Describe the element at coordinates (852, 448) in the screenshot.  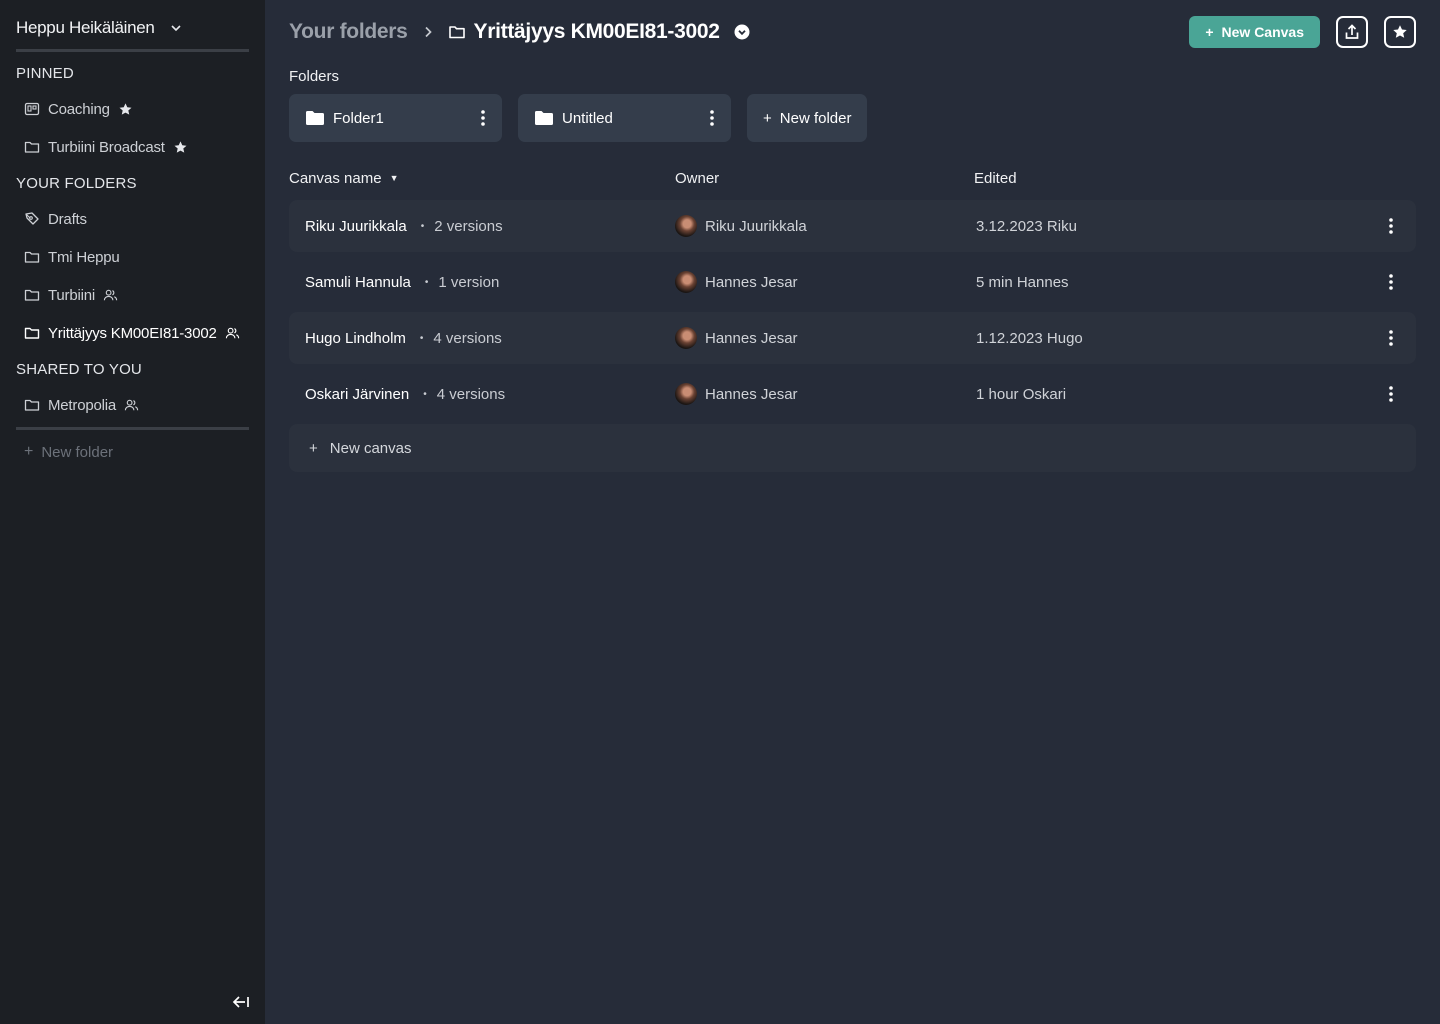
I see `new-canvas-row-button: + New canvas` at that location.